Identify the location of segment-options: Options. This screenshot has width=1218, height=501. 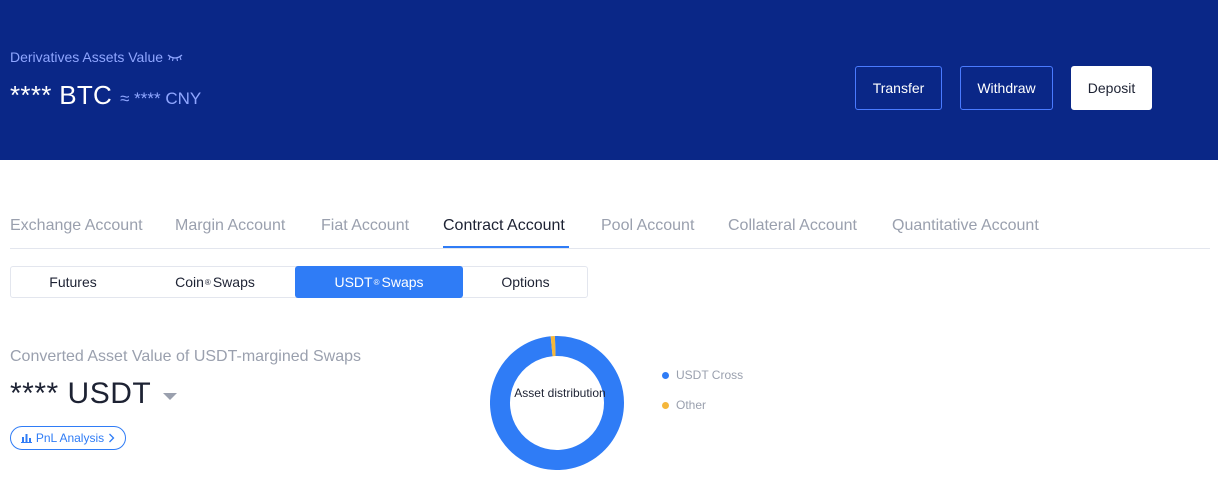
(525, 282).